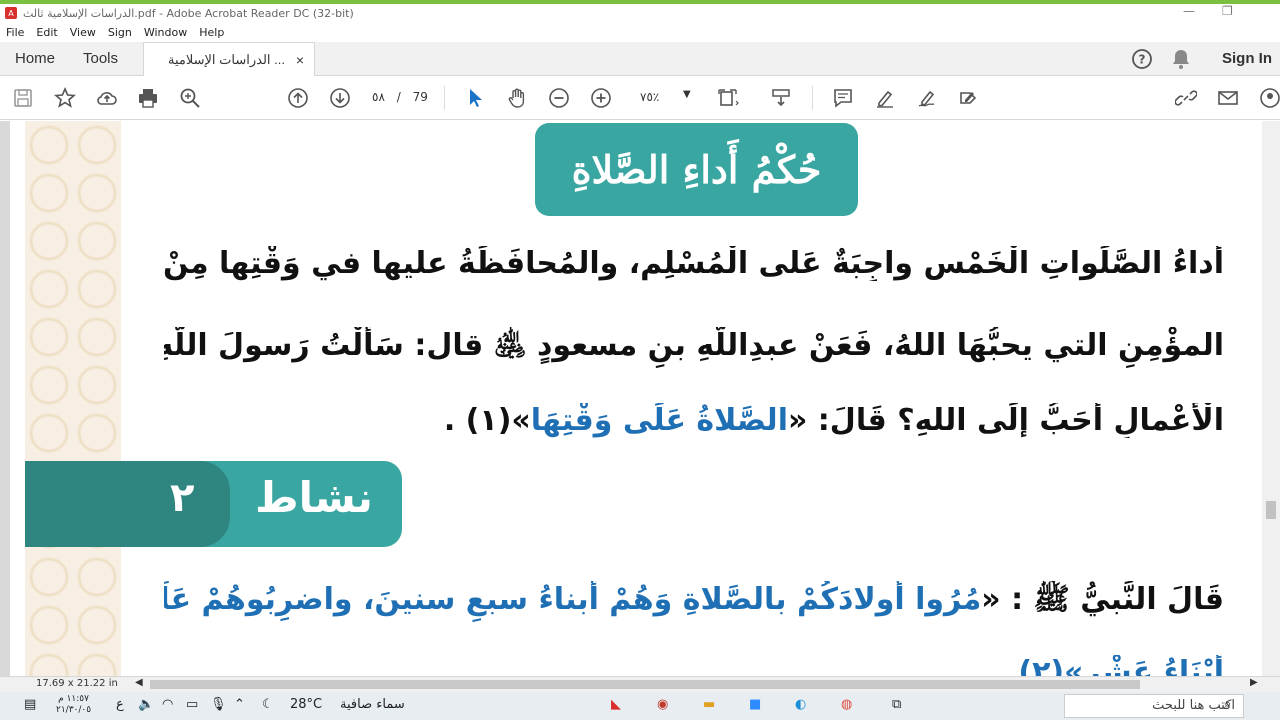  What do you see at coordinates (475, 98) in the screenshot?
I see `select-cursor-icon` at bounding box center [475, 98].